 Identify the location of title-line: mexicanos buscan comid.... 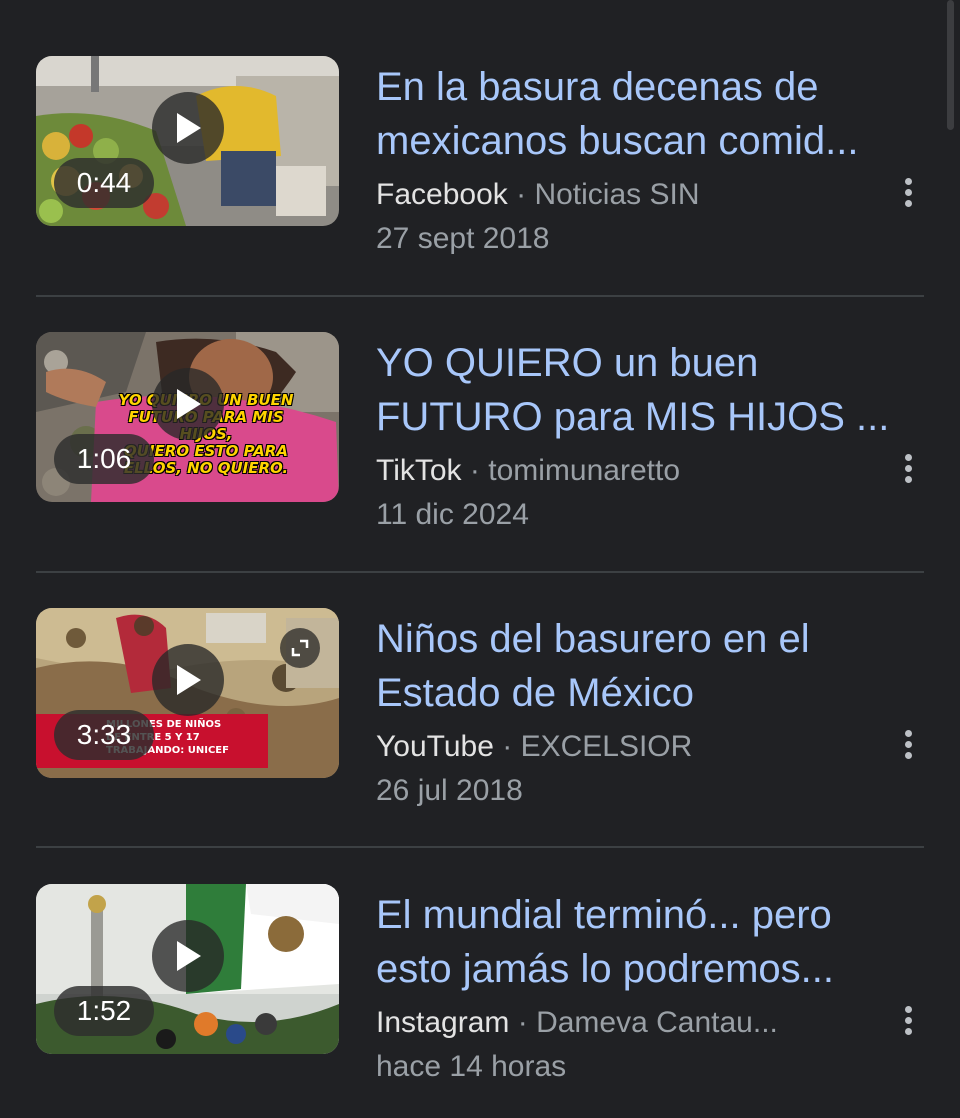
(617, 141).